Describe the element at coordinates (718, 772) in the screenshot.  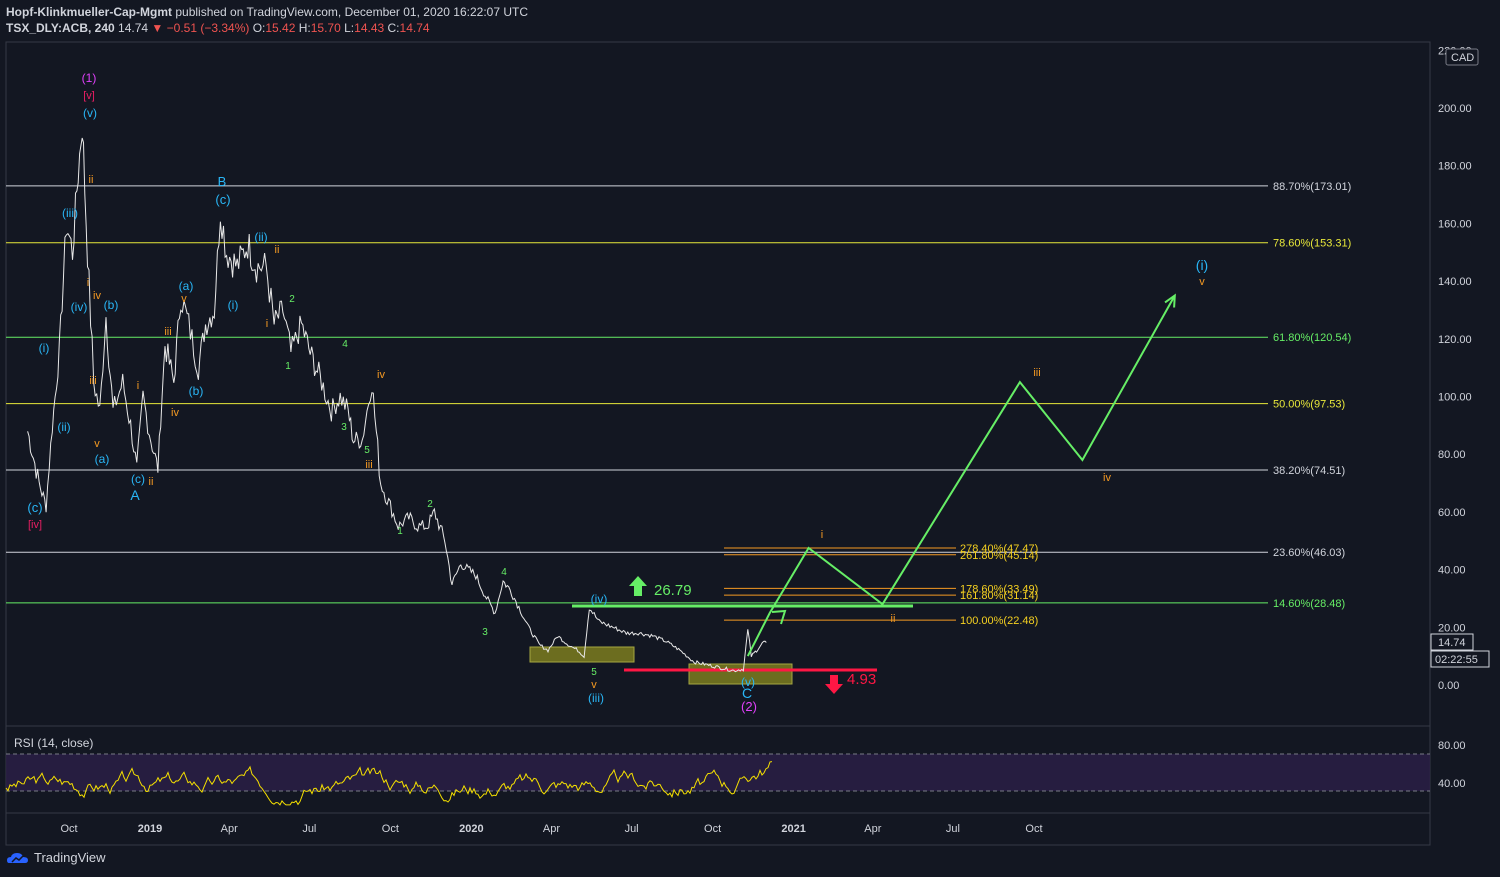
I see `rsi-band` at that location.